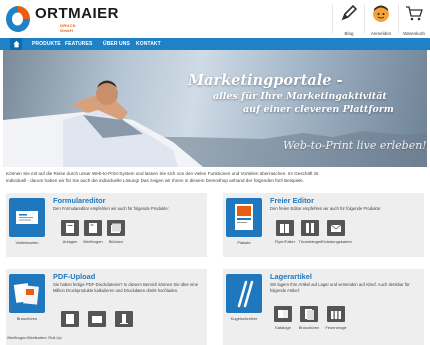 This screenshot has width=430, height=345. Describe the element at coordinates (336, 327) in the screenshot. I see `option-label: Feuerzeuge` at that location.